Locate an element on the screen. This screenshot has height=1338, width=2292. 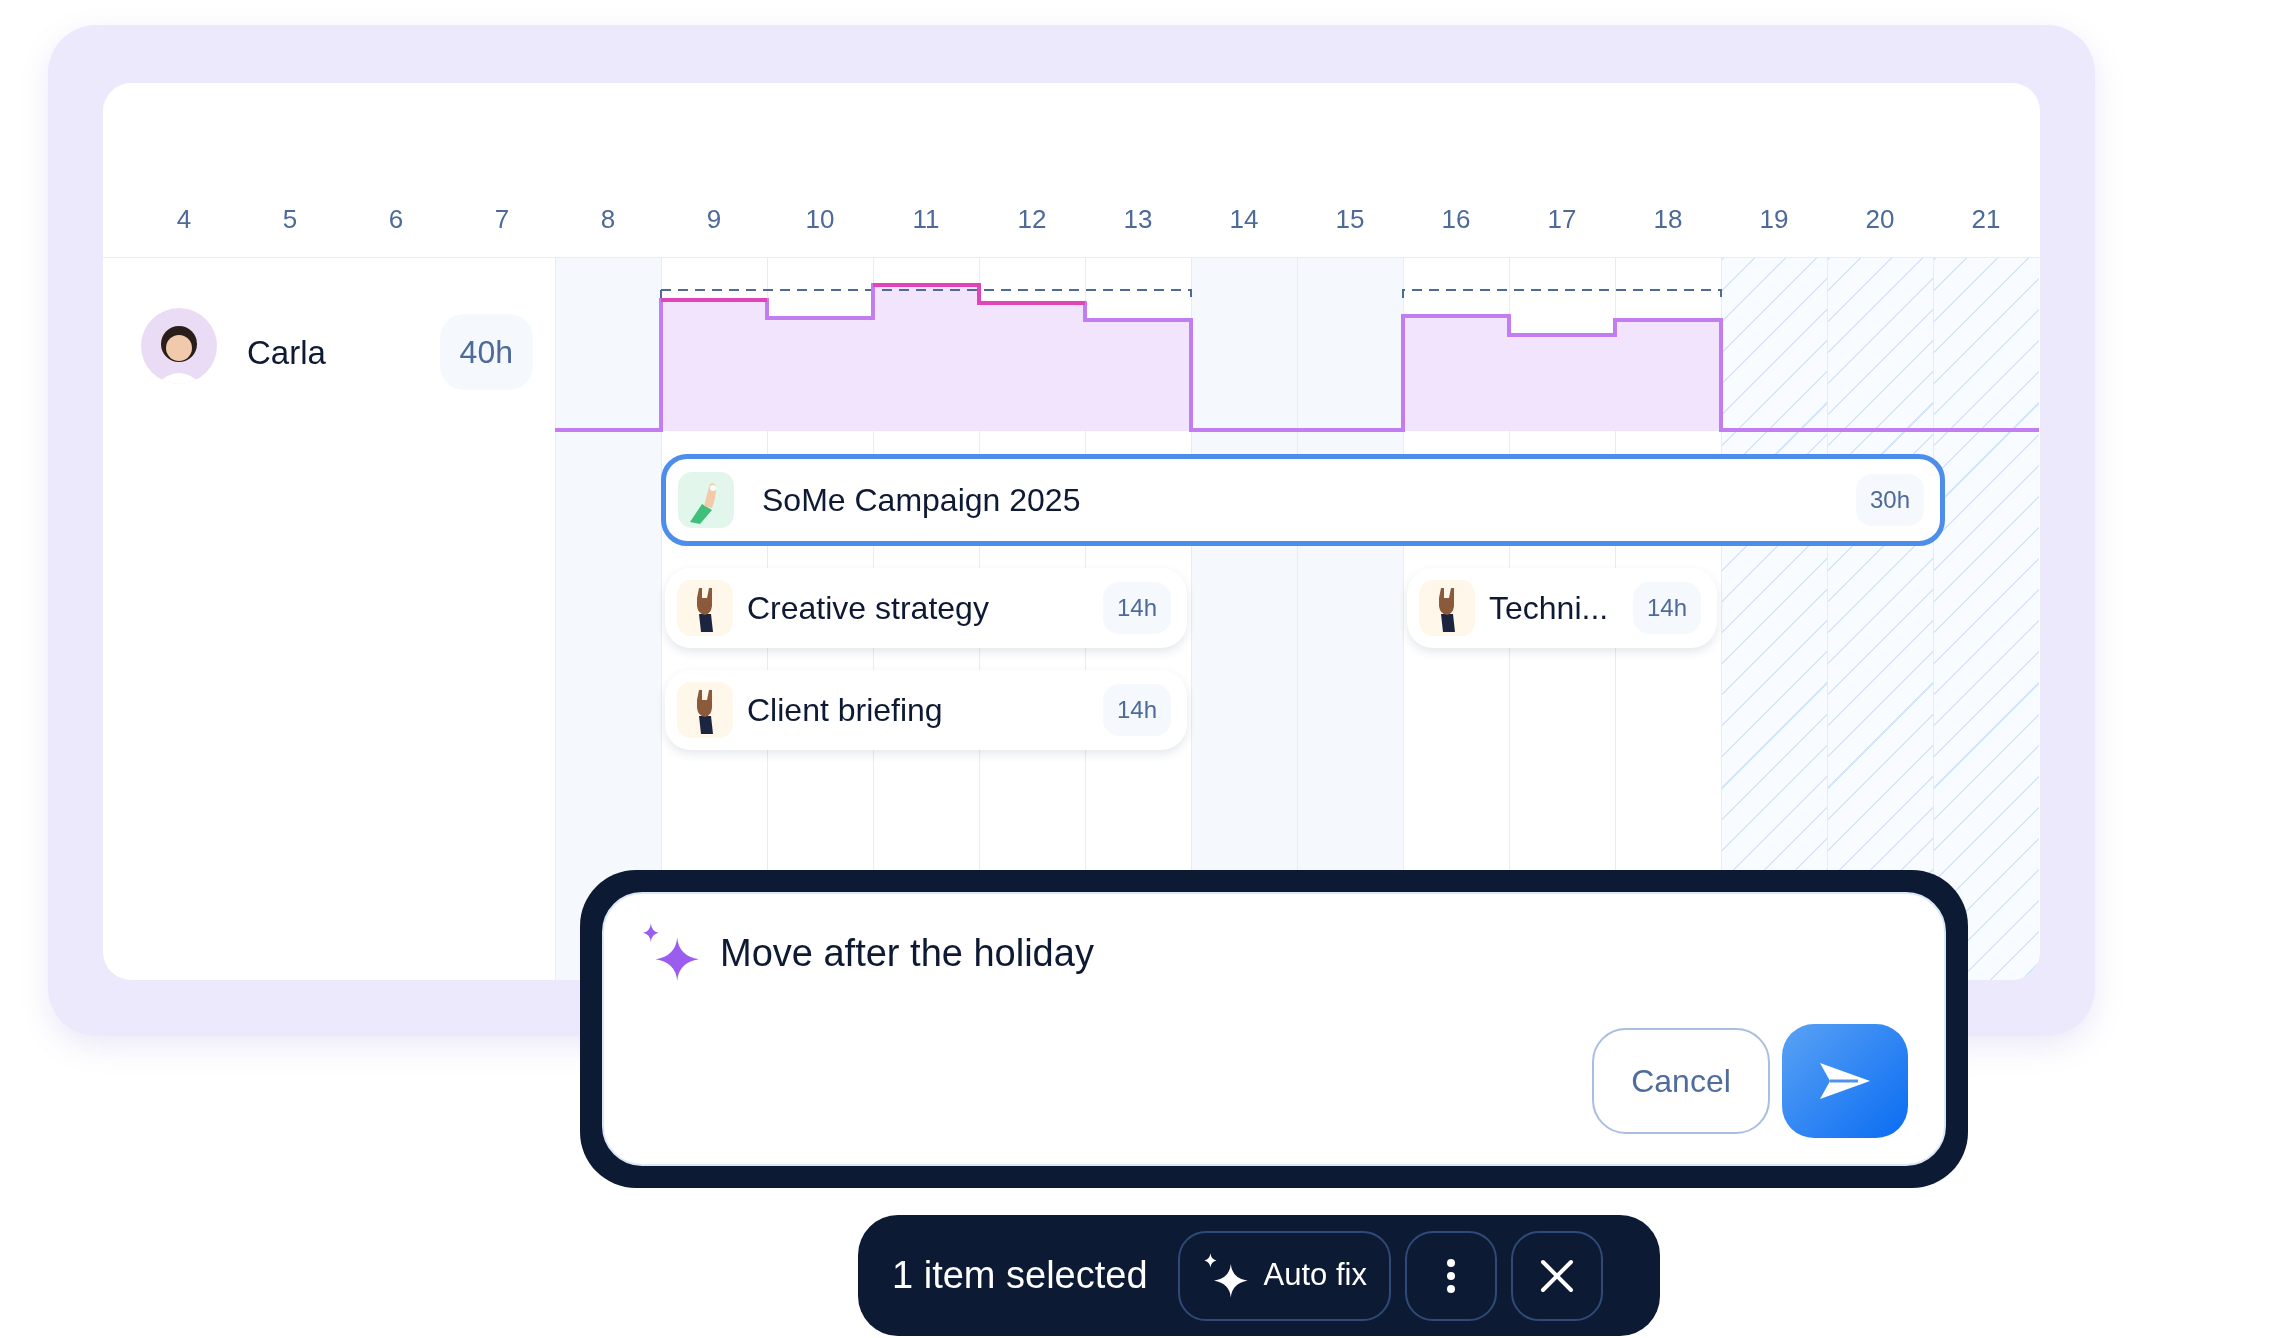
cancel-button: Cancel is located at coordinates (1681, 1081).